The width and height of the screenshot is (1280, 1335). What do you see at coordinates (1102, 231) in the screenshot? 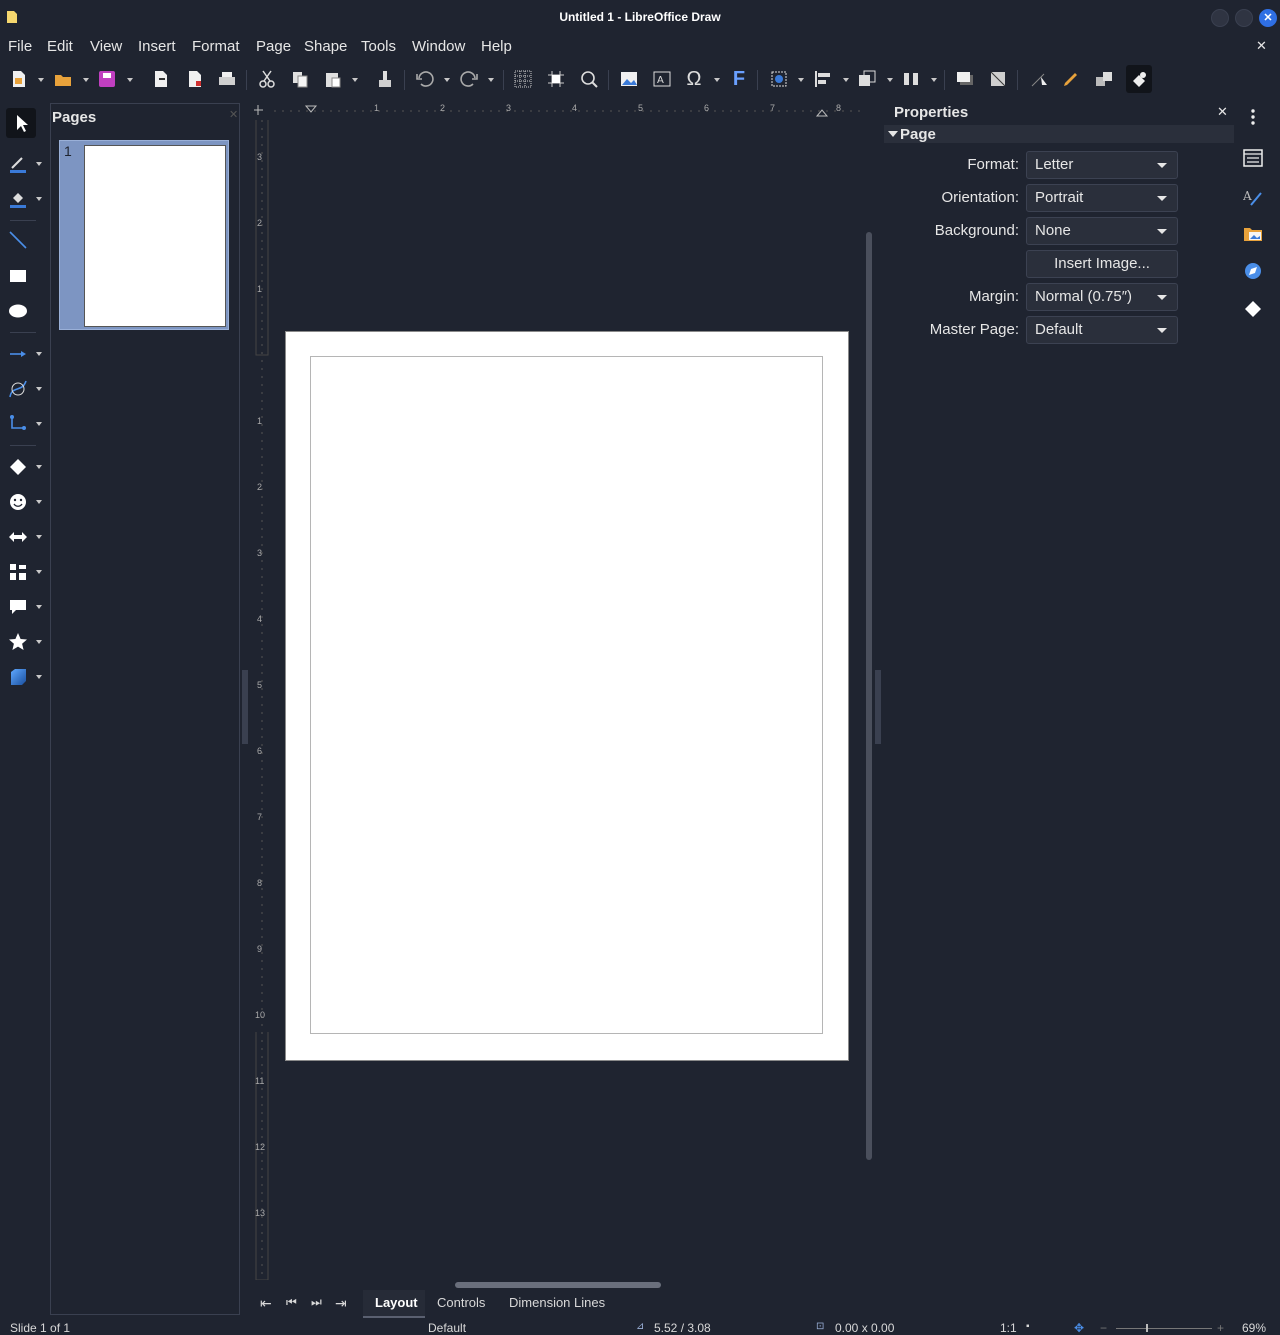
I see `background-dropdown: None` at bounding box center [1102, 231].